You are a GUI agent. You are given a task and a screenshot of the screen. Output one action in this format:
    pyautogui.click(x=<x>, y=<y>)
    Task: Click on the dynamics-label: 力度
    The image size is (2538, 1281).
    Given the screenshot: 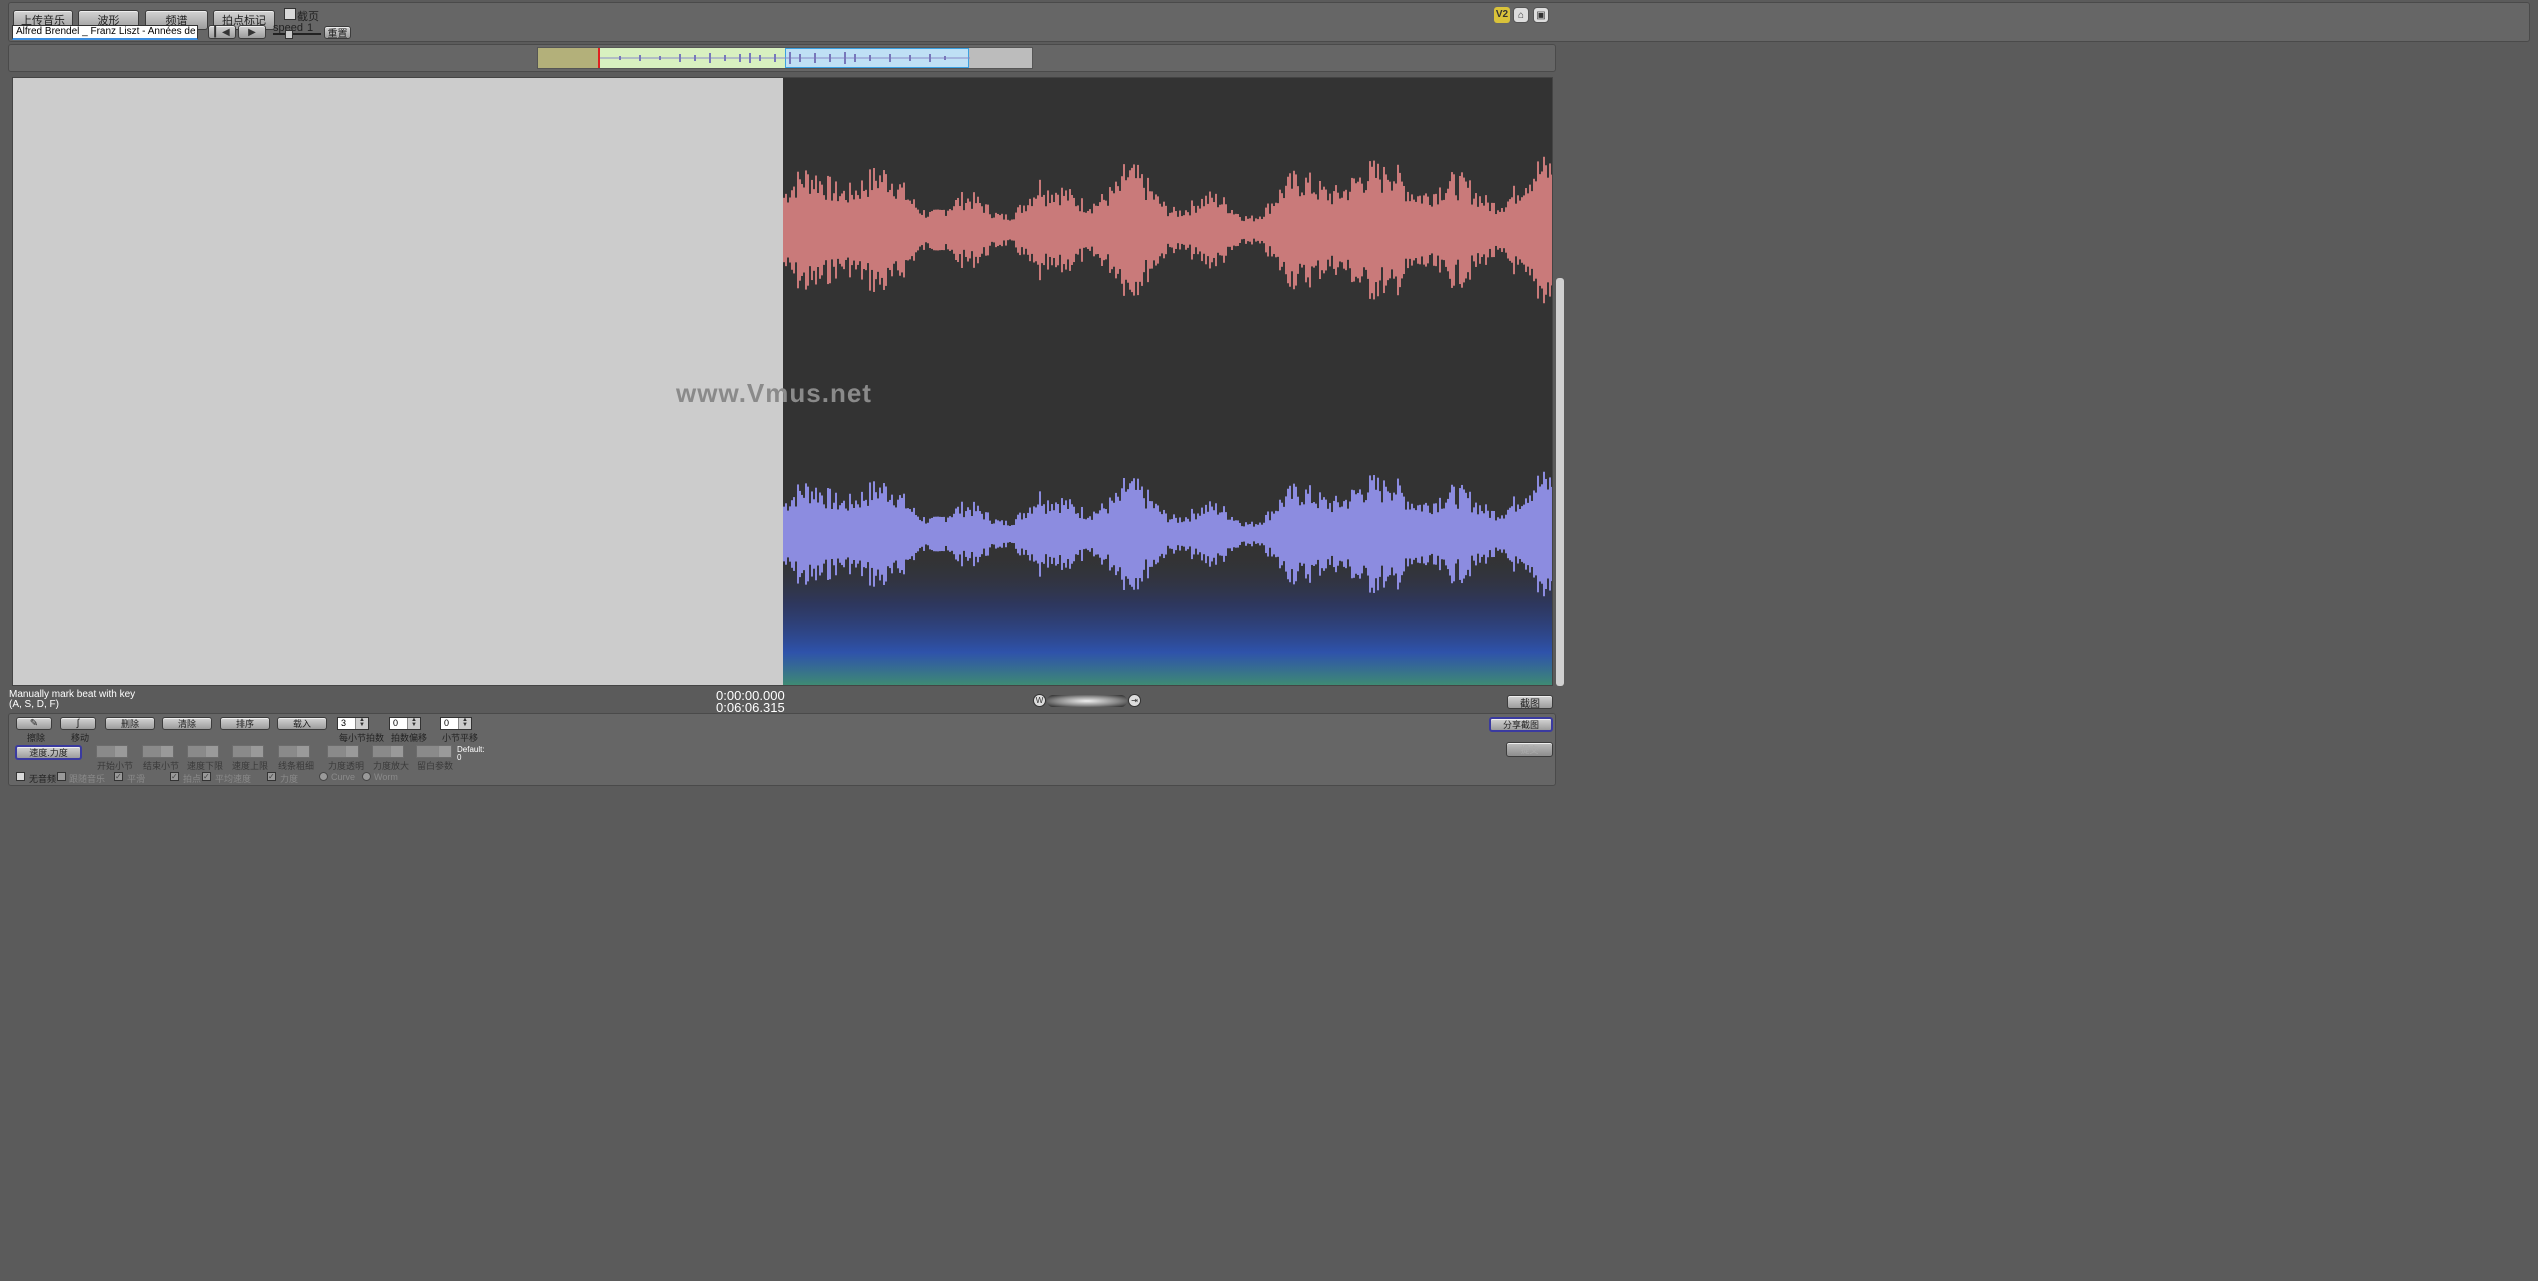 What is the action you would take?
    pyautogui.click(x=289, y=779)
    